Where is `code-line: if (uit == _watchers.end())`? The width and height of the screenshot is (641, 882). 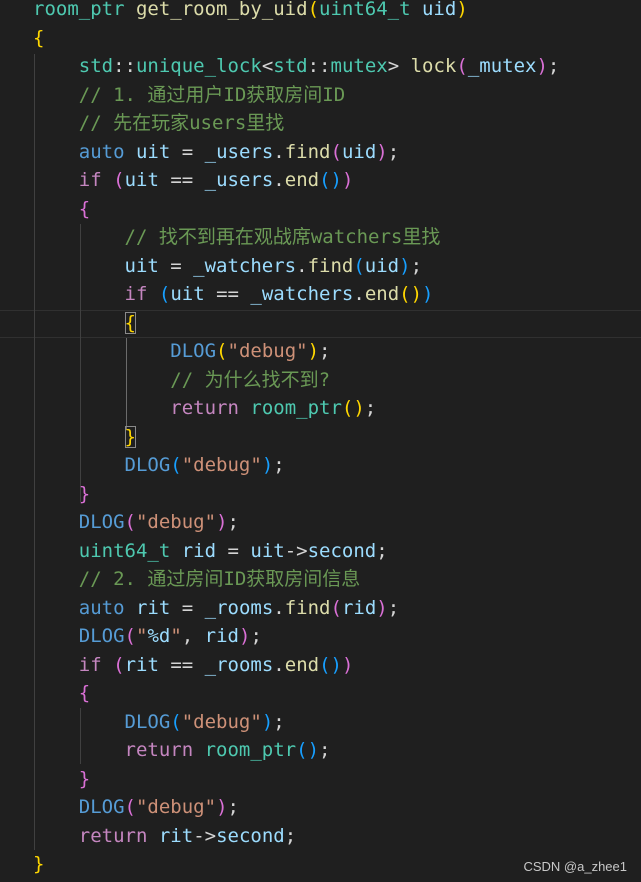
code-line: if (uit == _watchers.end()) is located at coordinates (233, 294).